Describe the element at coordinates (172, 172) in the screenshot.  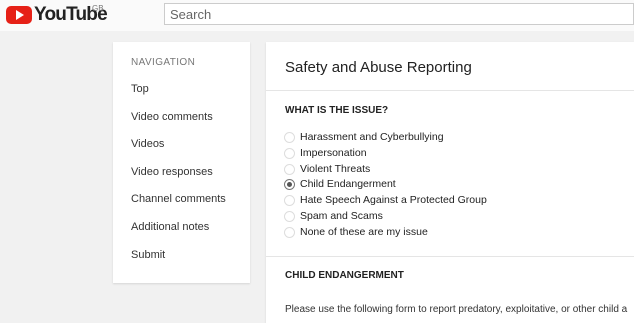
I see `nav-item-video-responses: Video responses` at that location.